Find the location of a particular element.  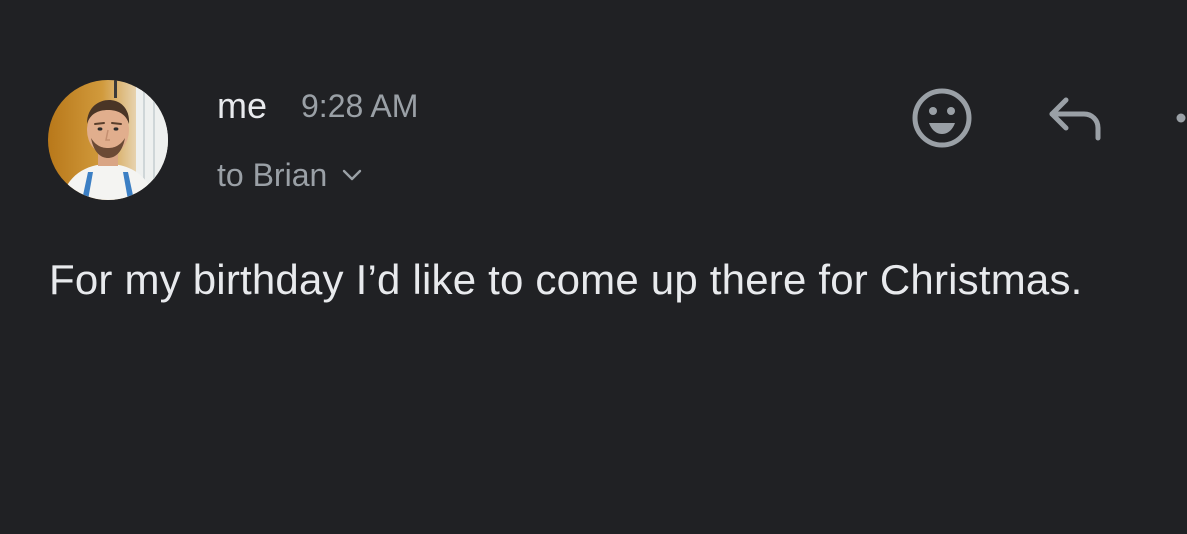

avatar-photo is located at coordinates (108, 140).